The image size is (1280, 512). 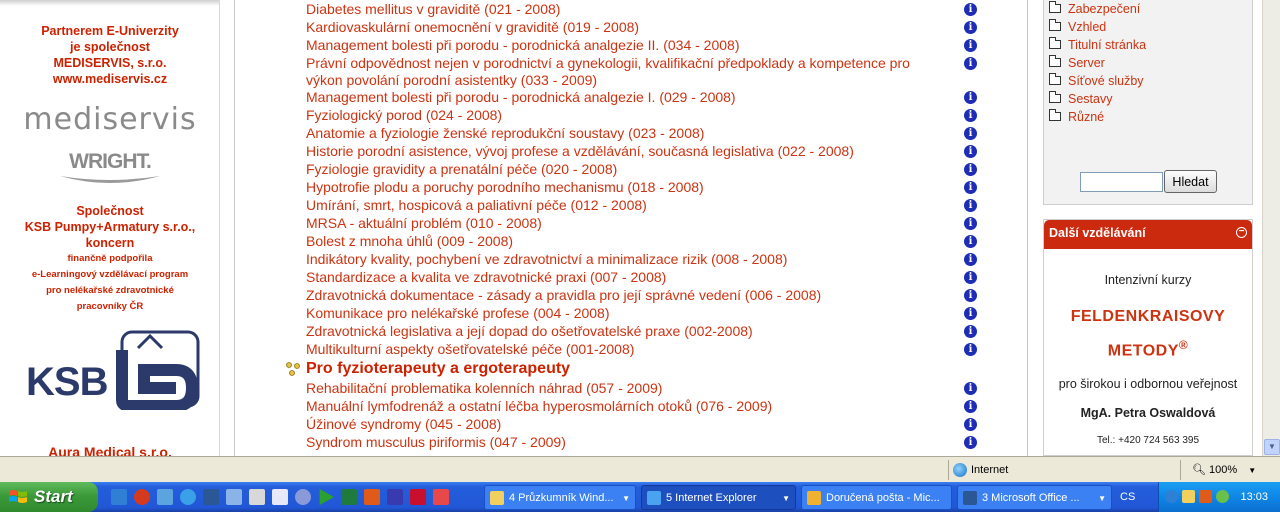 What do you see at coordinates (1127, 497) in the screenshot?
I see `language-indicator: CS` at bounding box center [1127, 497].